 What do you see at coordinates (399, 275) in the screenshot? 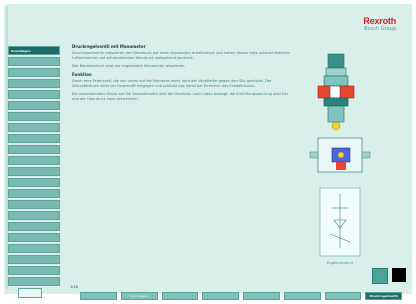
I see `exit-button` at bounding box center [399, 275].